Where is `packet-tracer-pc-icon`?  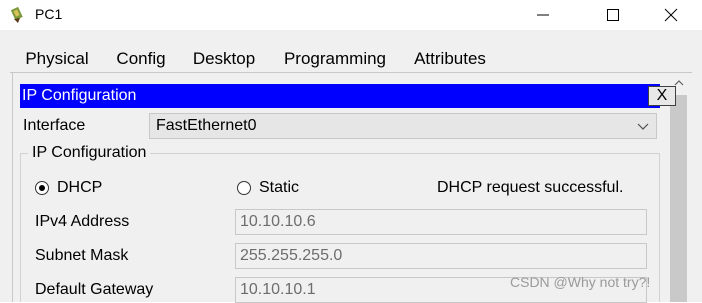 packet-tracer-pc-icon is located at coordinates (19, 15).